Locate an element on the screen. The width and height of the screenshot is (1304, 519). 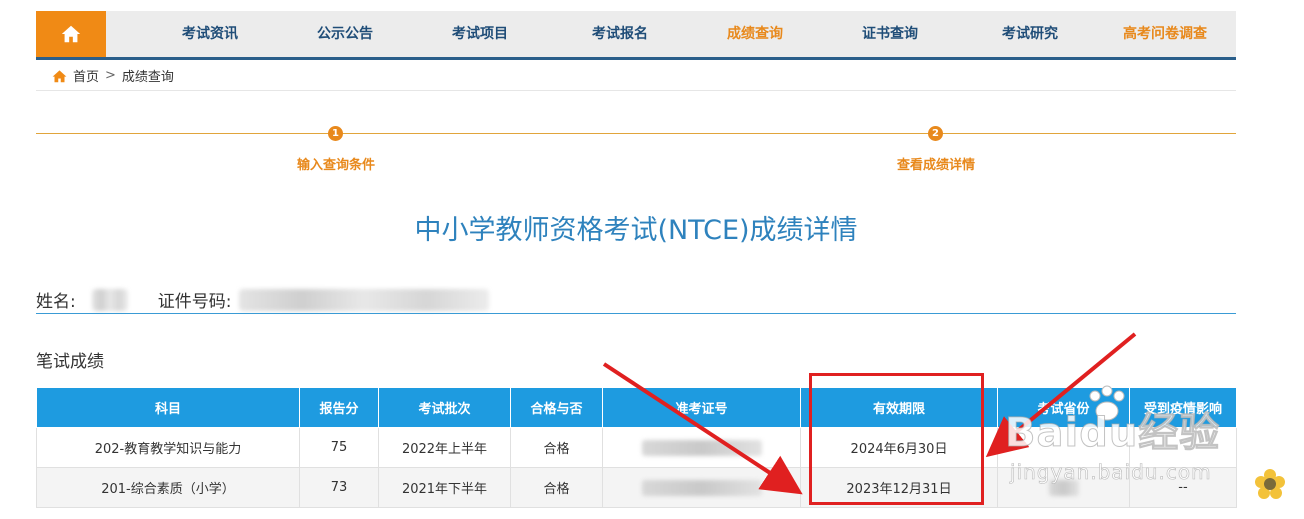
highlight-box is located at coordinates (896, 439).